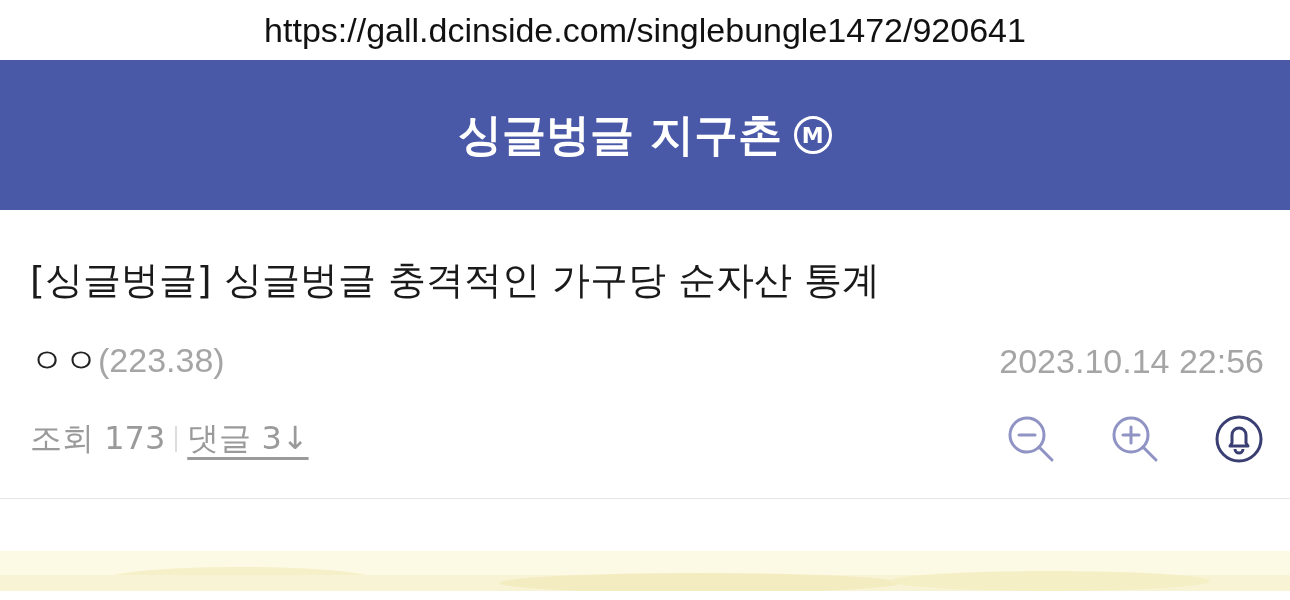 The width and height of the screenshot is (1290, 600). Describe the element at coordinates (645, 30) in the screenshot. I see `url-text: https://gall.dcinside.com/singlebungle1472/920641` at that location.